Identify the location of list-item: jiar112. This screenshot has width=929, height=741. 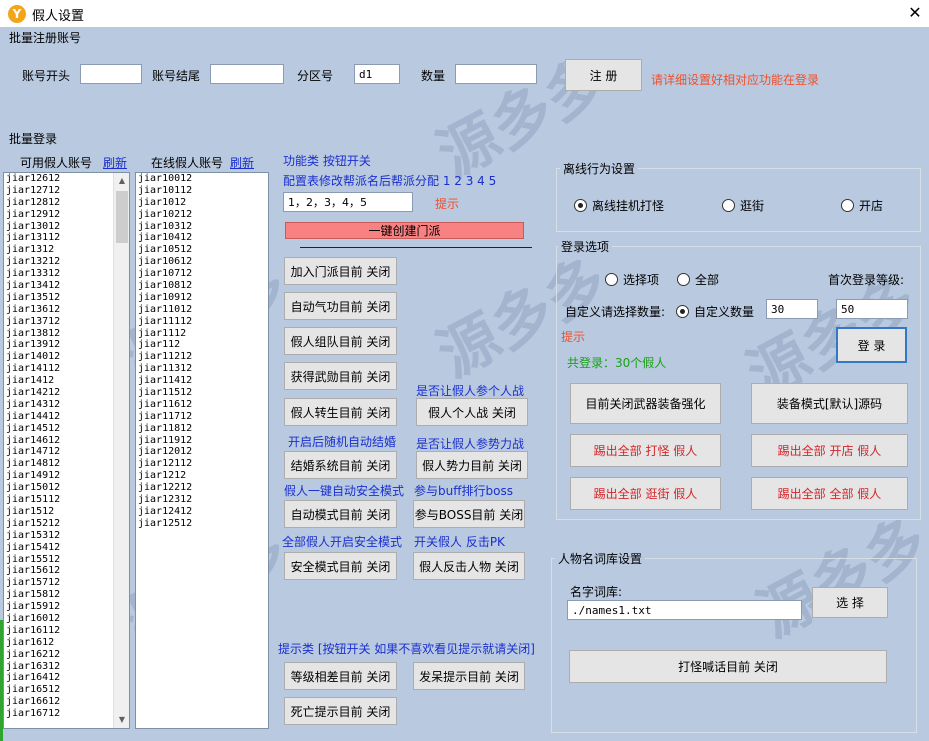
(203, 345).